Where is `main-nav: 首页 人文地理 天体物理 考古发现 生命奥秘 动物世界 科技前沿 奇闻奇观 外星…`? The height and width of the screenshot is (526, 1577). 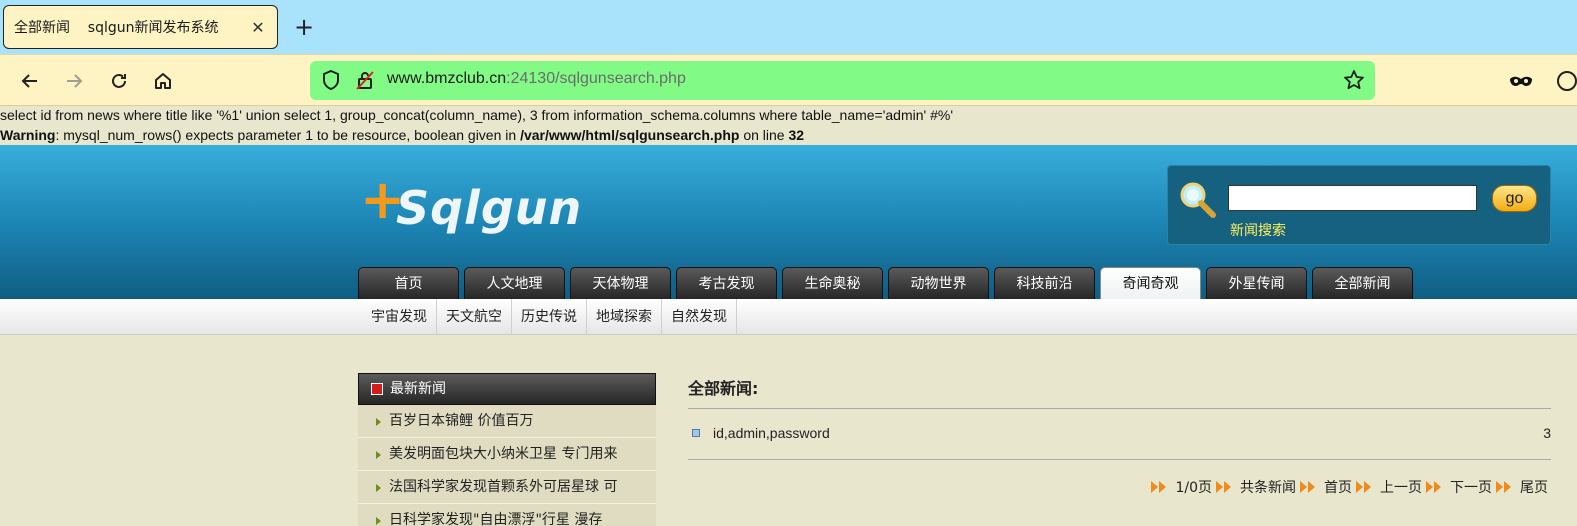
main-nav: 首页 人文地理 天体物理 考古发现 生命奥秘 动物世界 科技前沿 奇闻奇观 外星… is located at coordinates (888, 283).